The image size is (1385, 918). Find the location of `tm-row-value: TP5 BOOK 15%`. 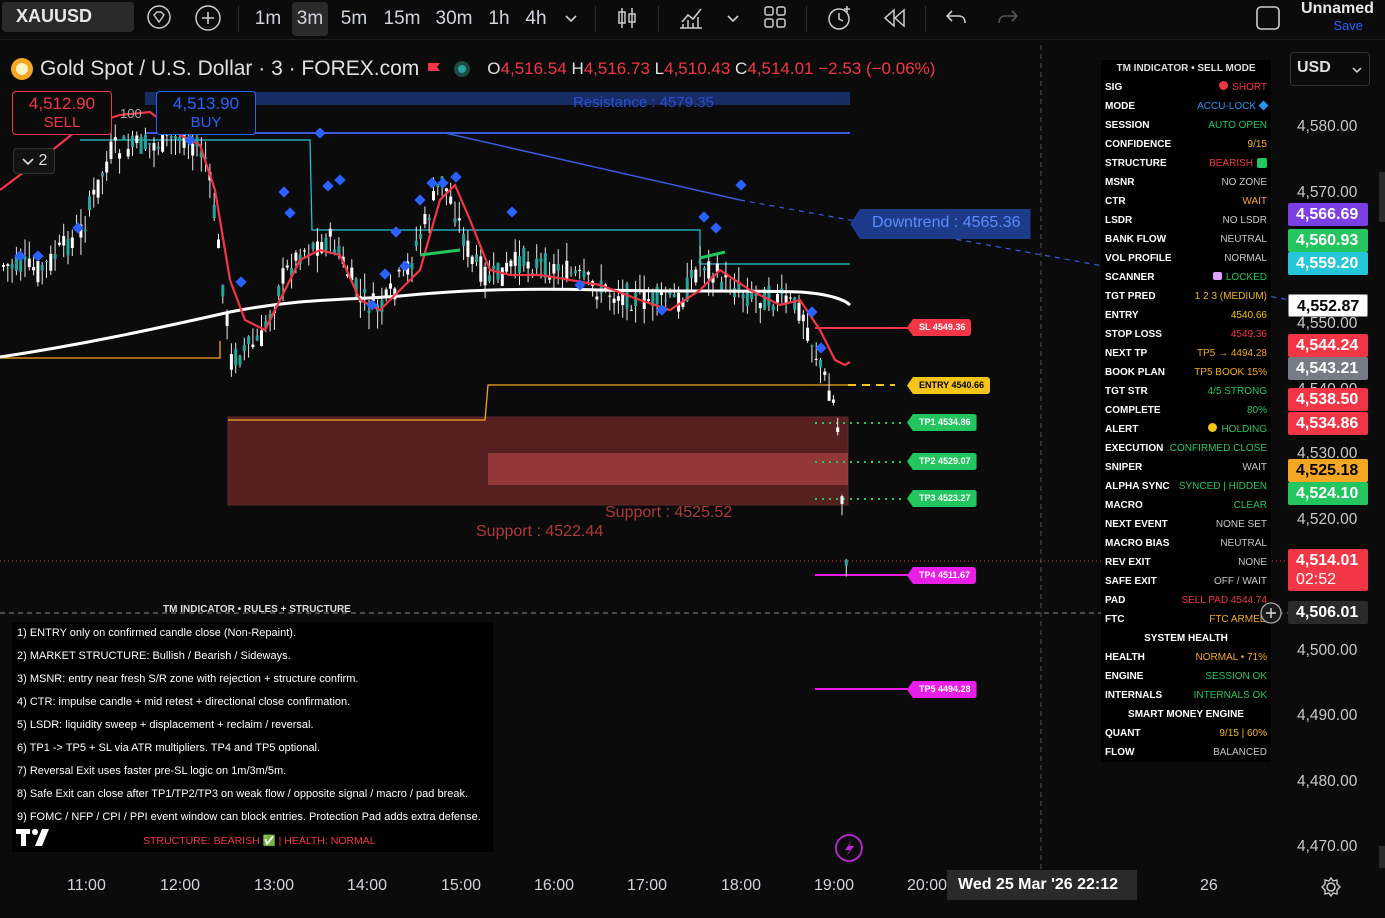

tm-row-value: TP5 BOOK 15% is located at coordinates (1230, 372).